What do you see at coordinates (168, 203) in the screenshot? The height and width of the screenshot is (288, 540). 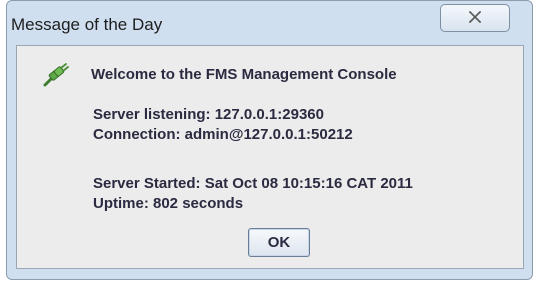 I see `uptime-text: Uptime: 802 seconds` at bounding box center [168, 203].